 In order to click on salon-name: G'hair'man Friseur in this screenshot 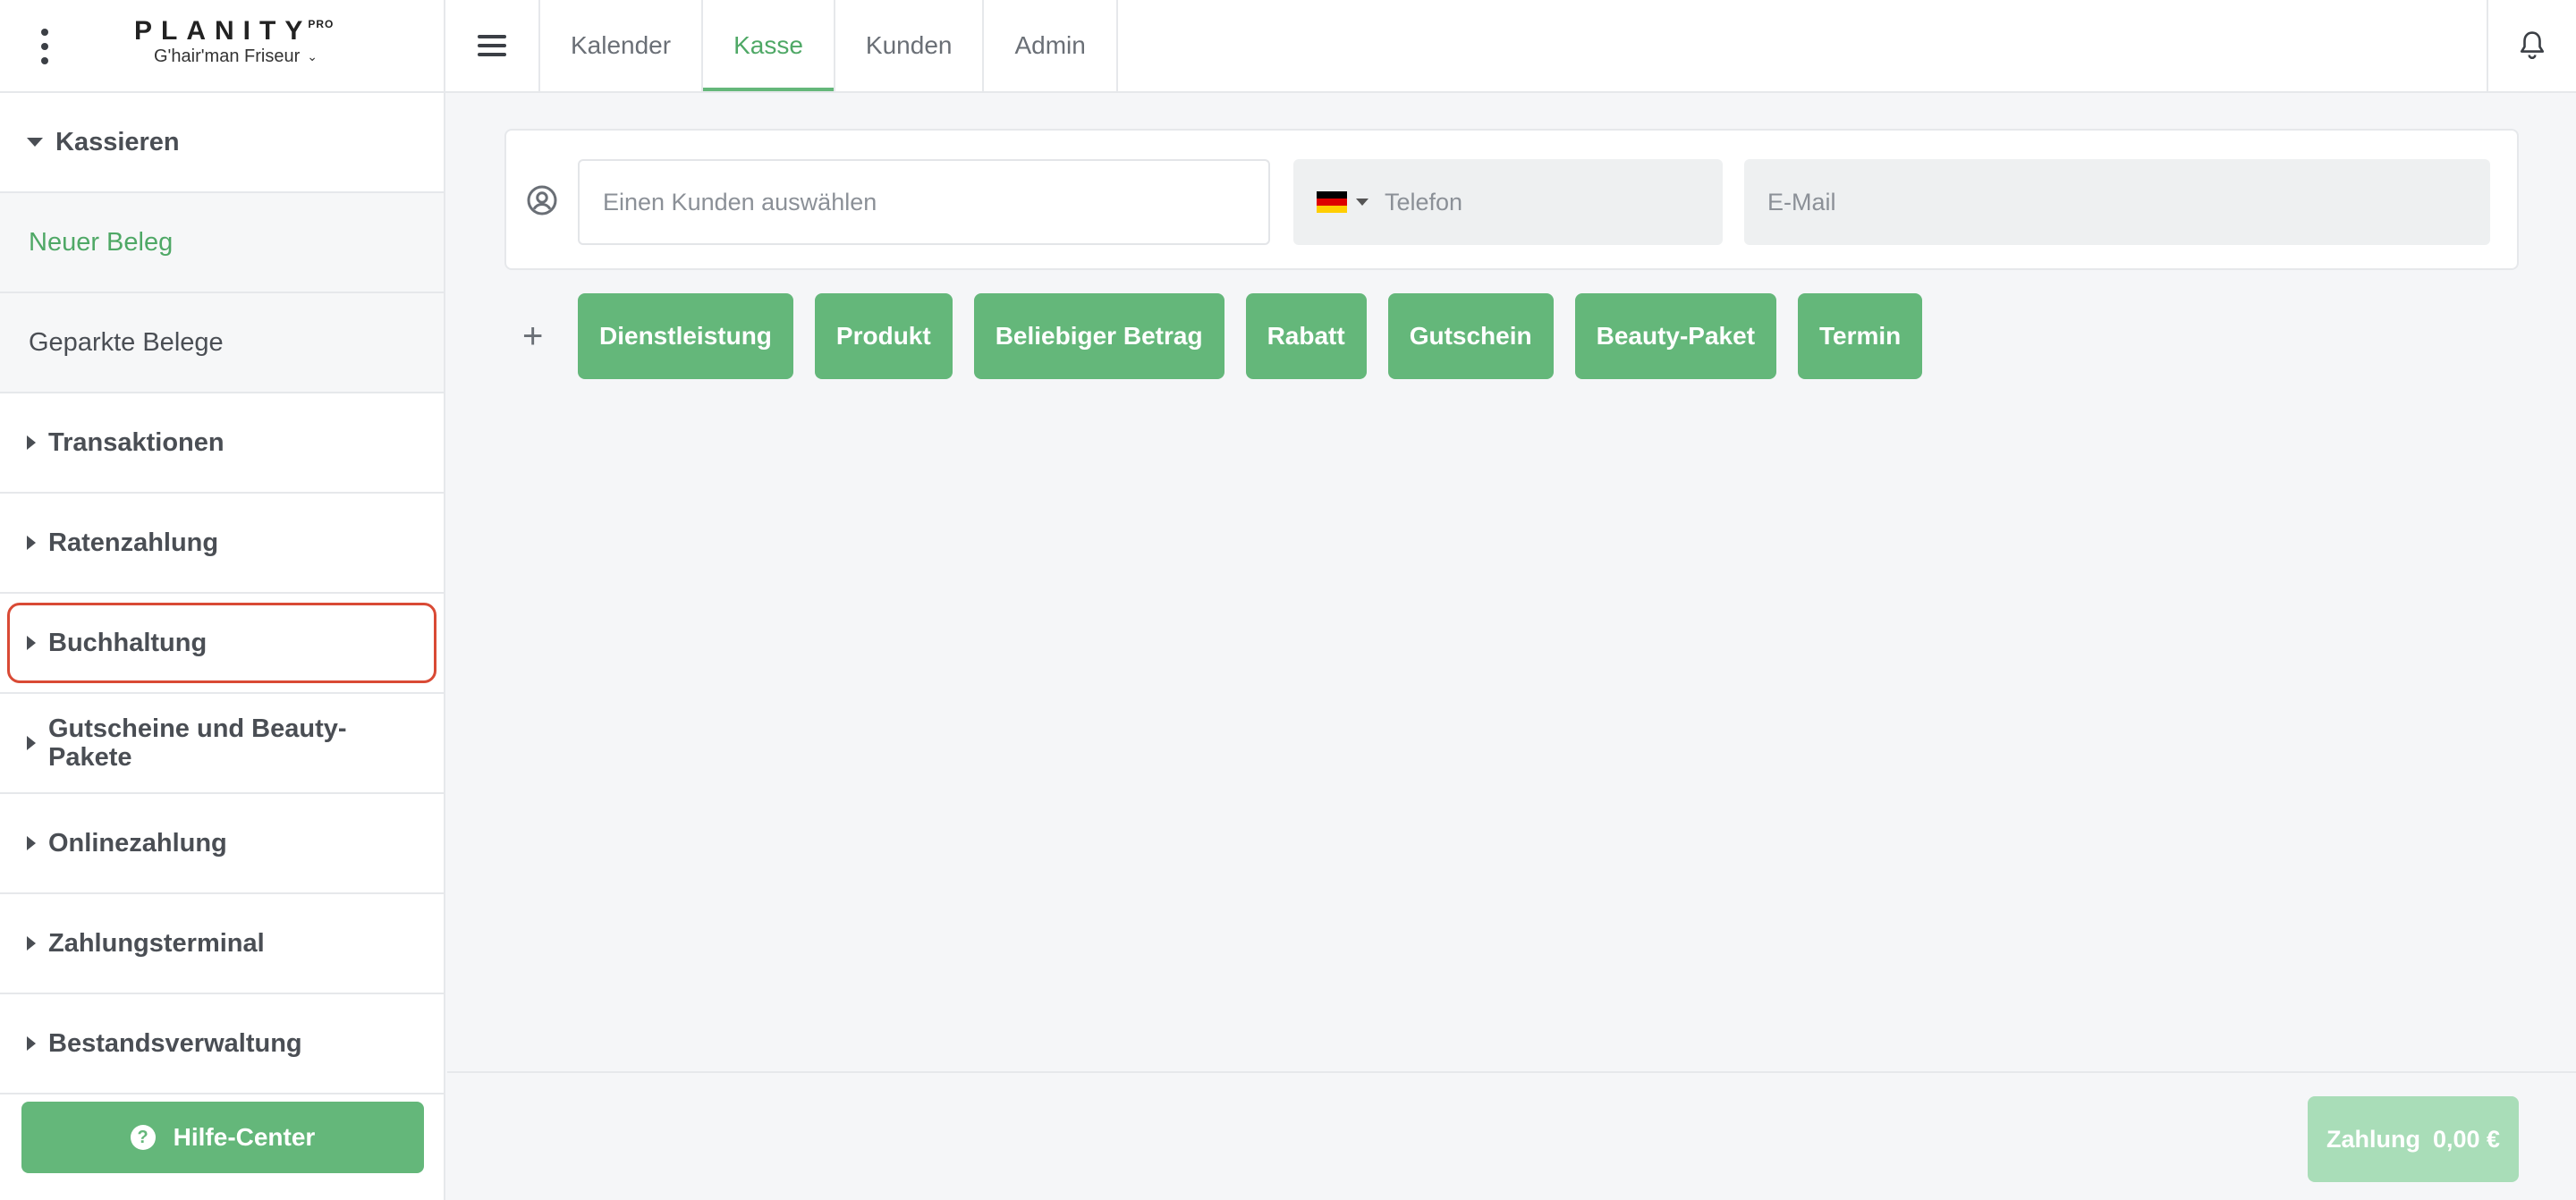, I will do `click(227, 56)`.